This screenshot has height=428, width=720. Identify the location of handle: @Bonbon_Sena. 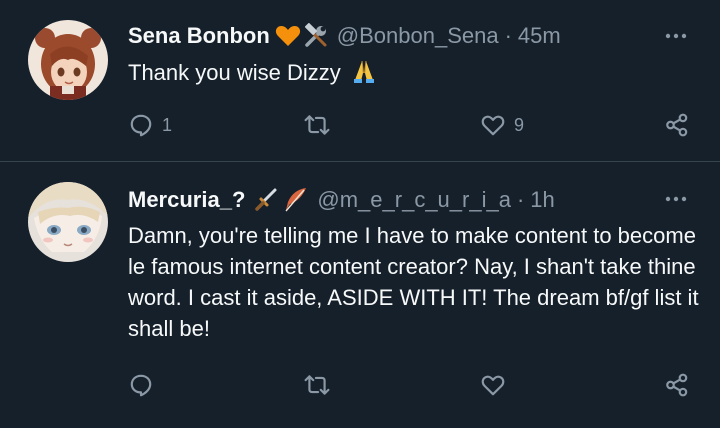
(418, 36).